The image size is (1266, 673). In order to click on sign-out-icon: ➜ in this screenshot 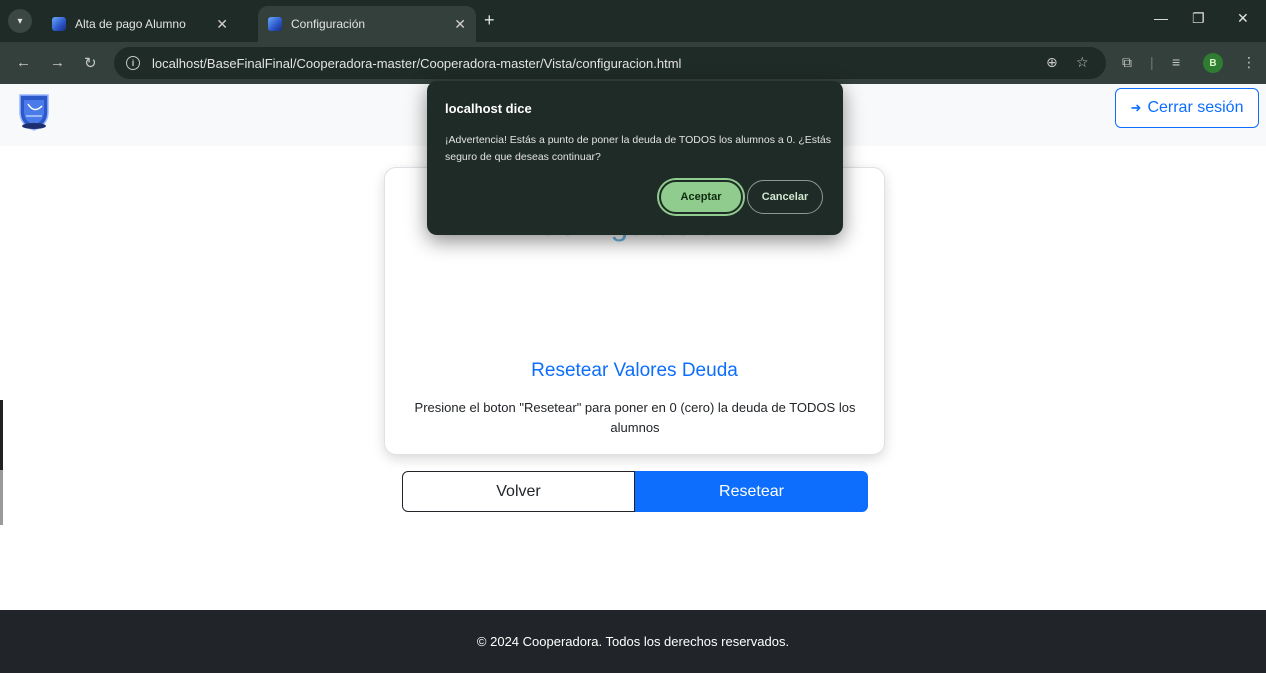, I will do `click(1136, 107)`.